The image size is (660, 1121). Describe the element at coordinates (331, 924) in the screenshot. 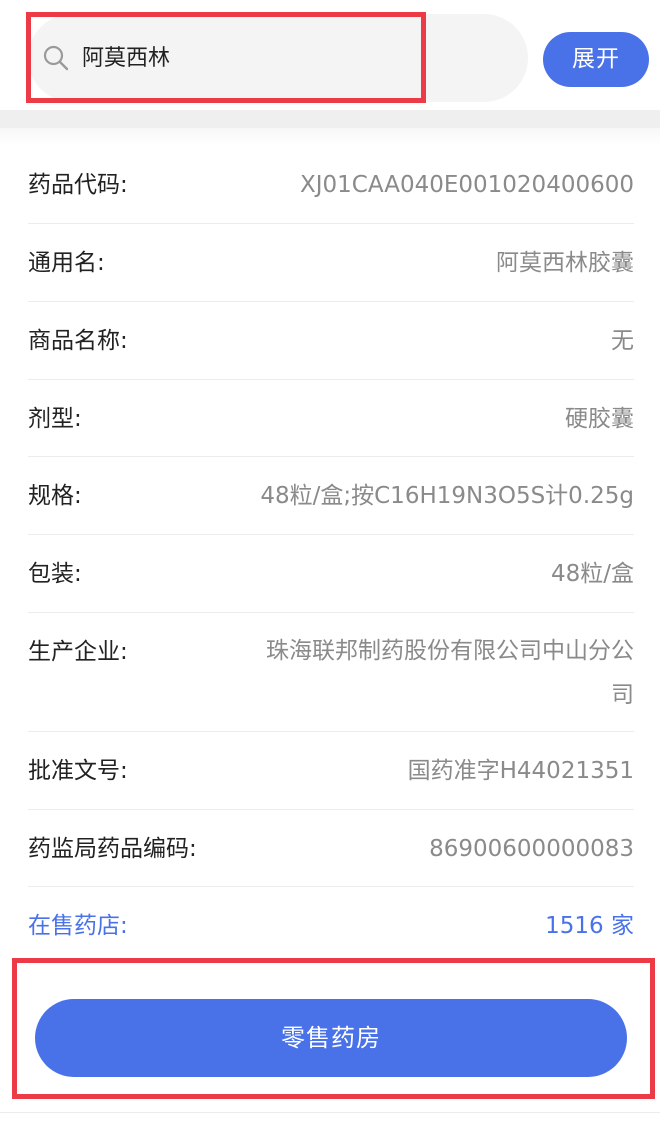

I see `stores-on-sale-row: 在售药店: 1516 家` at that location.